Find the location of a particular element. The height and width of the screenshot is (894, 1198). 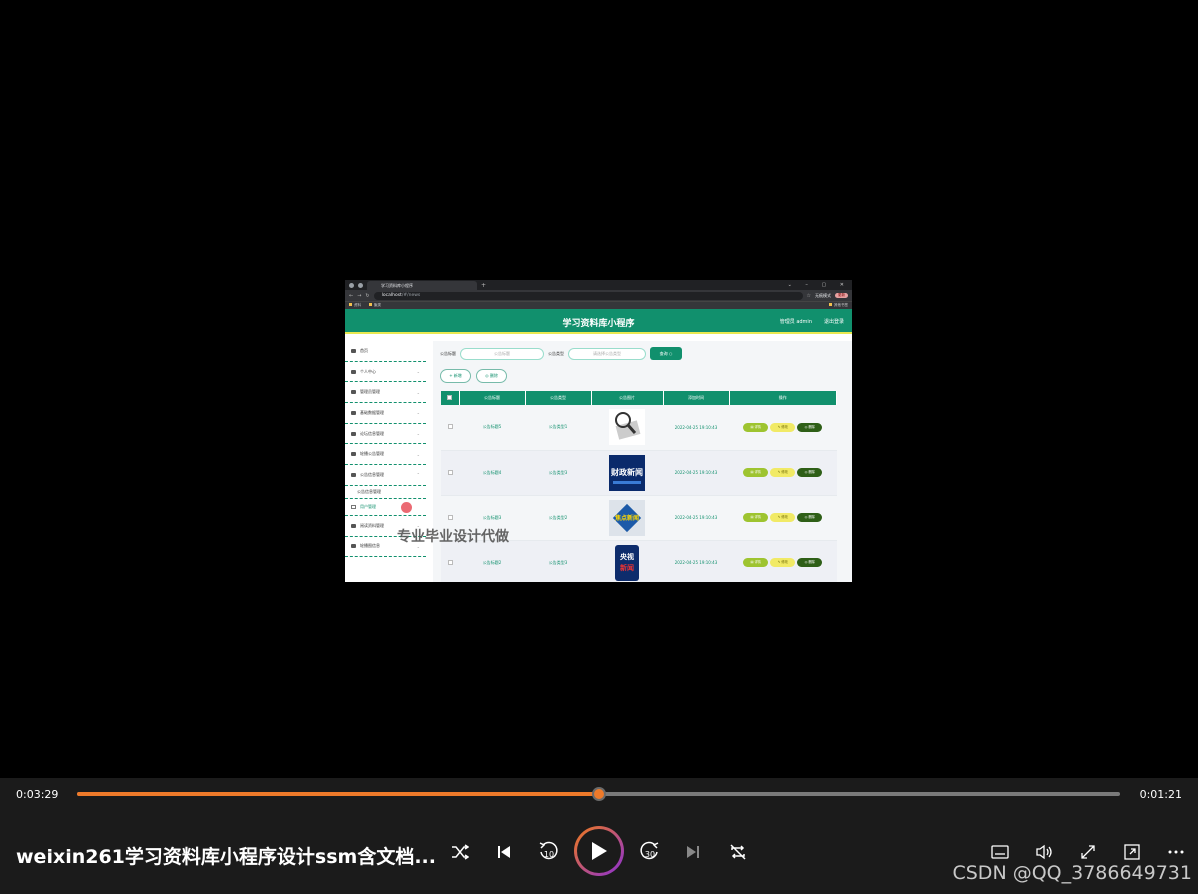

bookmark-item: 聚类 is located at coordinates (375, 305).